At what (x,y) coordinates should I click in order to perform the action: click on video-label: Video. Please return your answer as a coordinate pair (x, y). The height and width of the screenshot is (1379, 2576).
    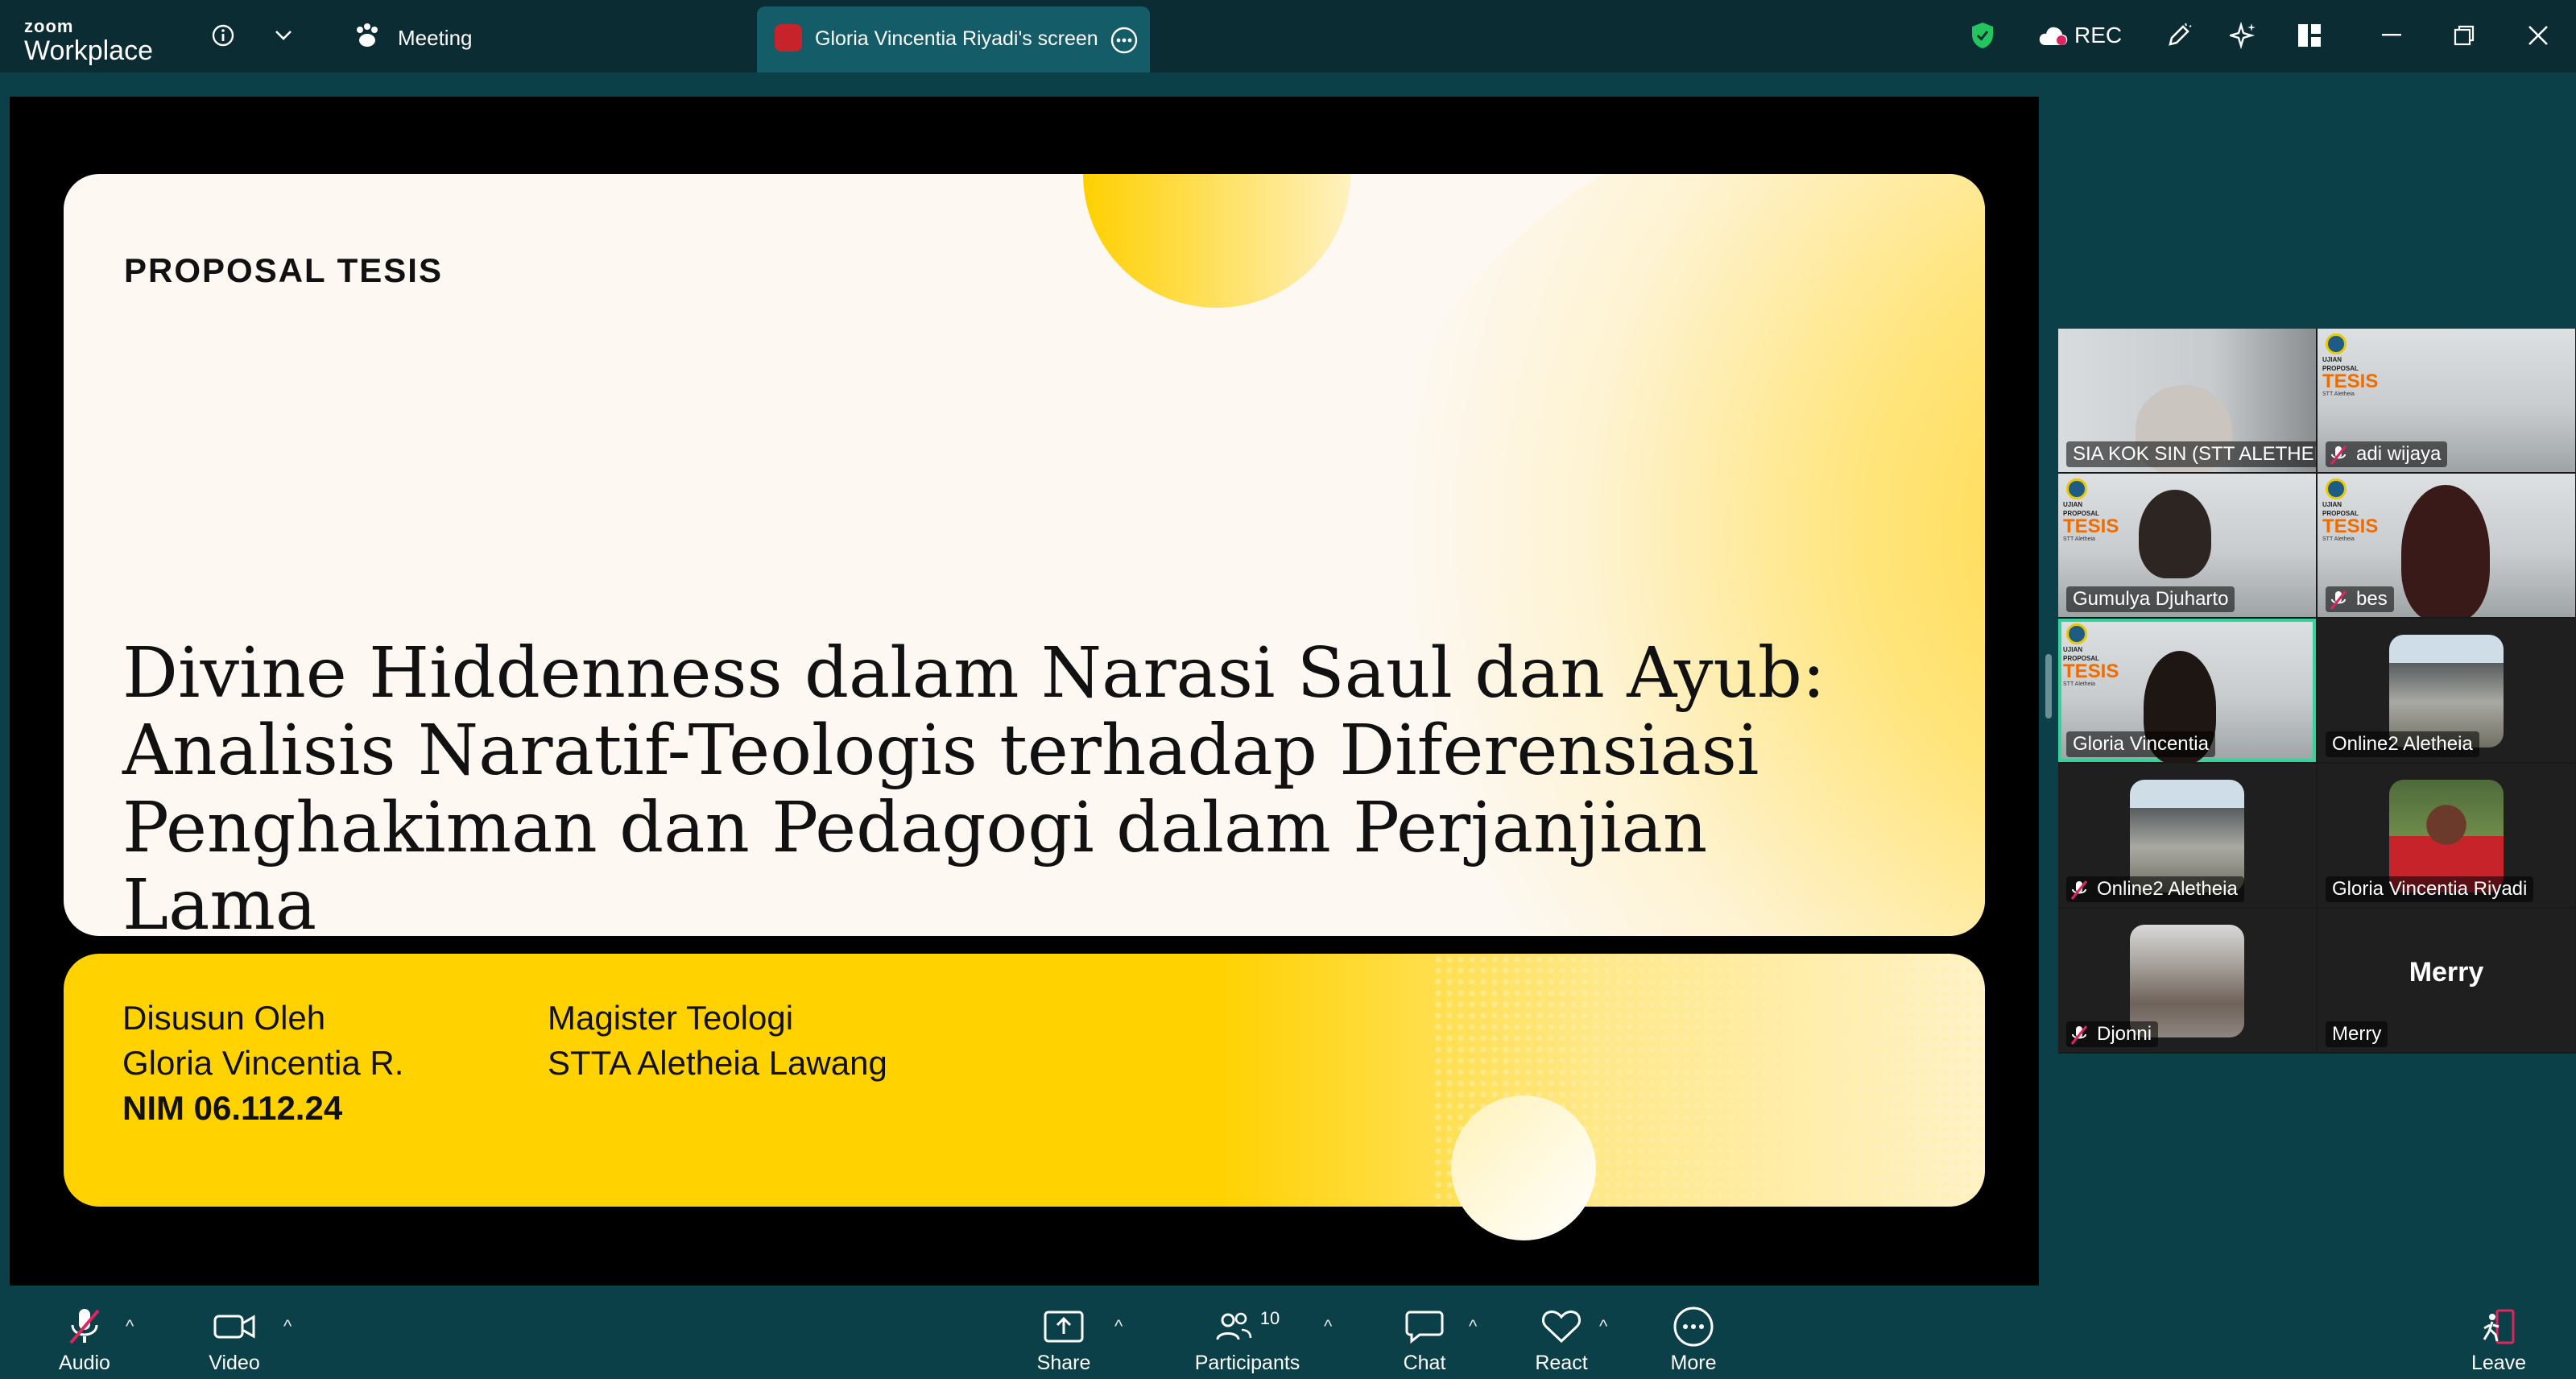
    Looking at the image, I should click on (235, 1363).